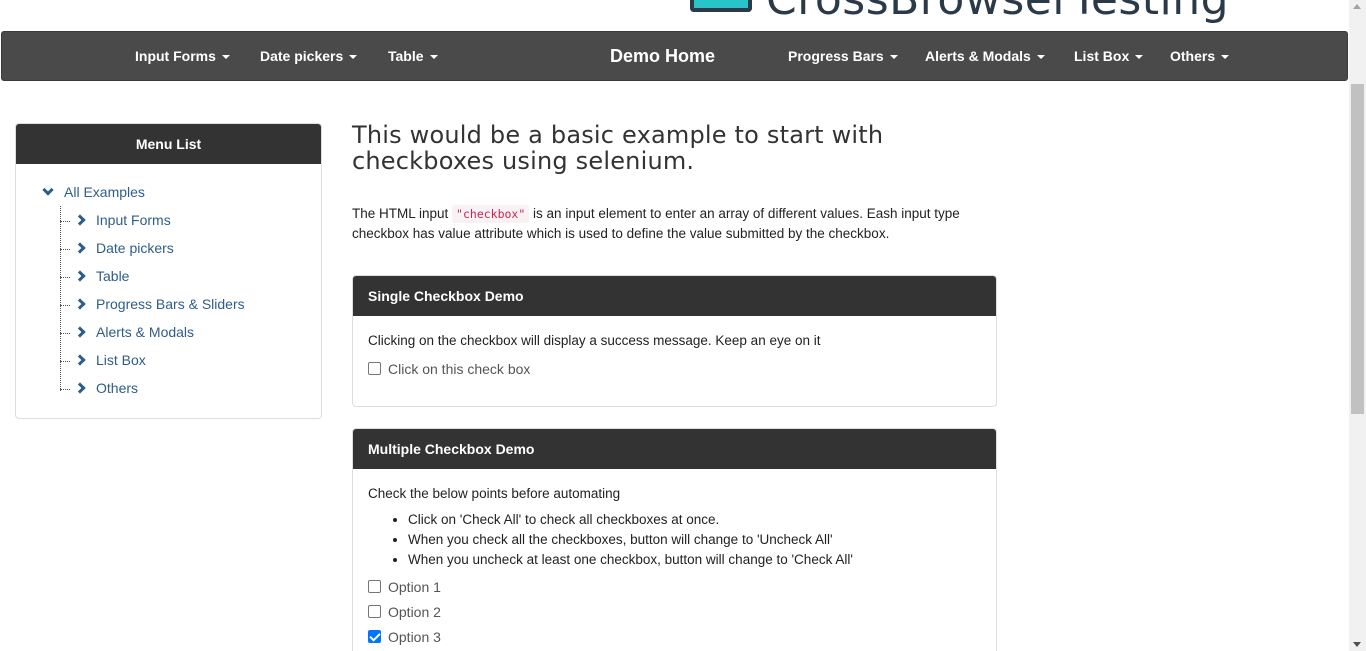 This screenshot has width=1366, height=651. What do you see at coordinates (402, 213) in the screenshot?
I see `intro-text-before: The HTML input` at bounding box center [402, 213].